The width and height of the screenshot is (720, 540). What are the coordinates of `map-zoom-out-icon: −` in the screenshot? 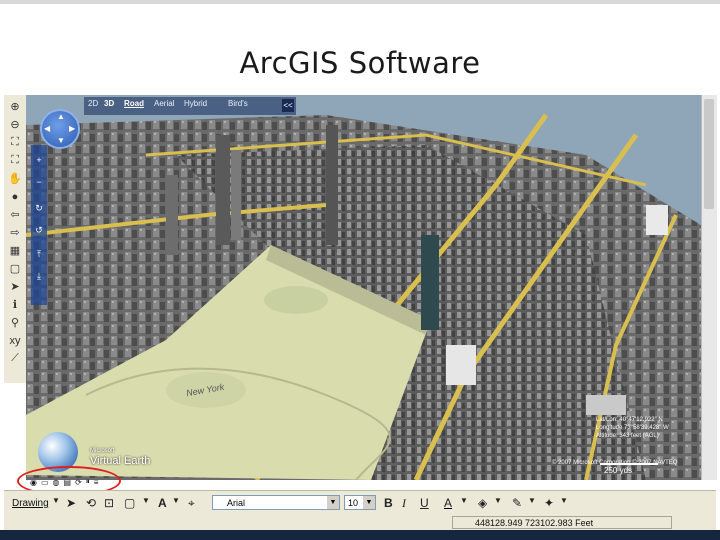 It's located at (39, 182).